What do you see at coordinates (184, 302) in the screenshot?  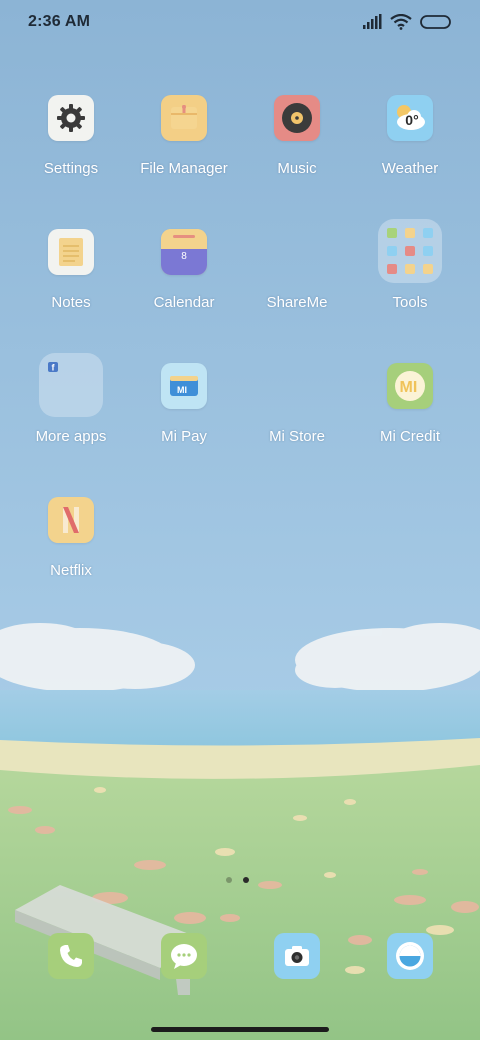 I see `app-label: Calendar` at bounding box center [184, 302].